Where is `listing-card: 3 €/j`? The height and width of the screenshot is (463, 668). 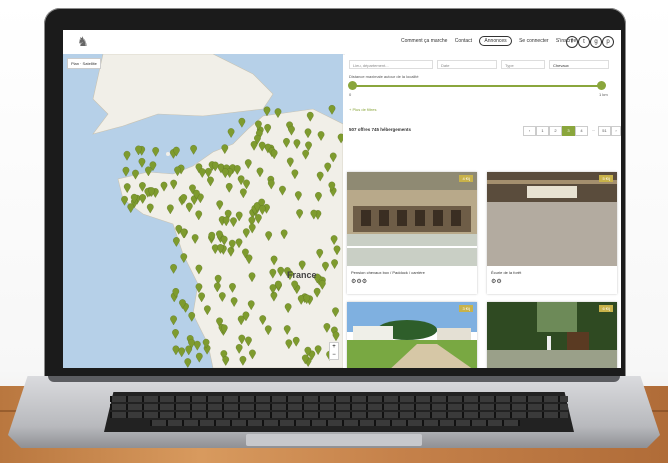
listing-card: 3 €/j is located at coordinates (412, 335).